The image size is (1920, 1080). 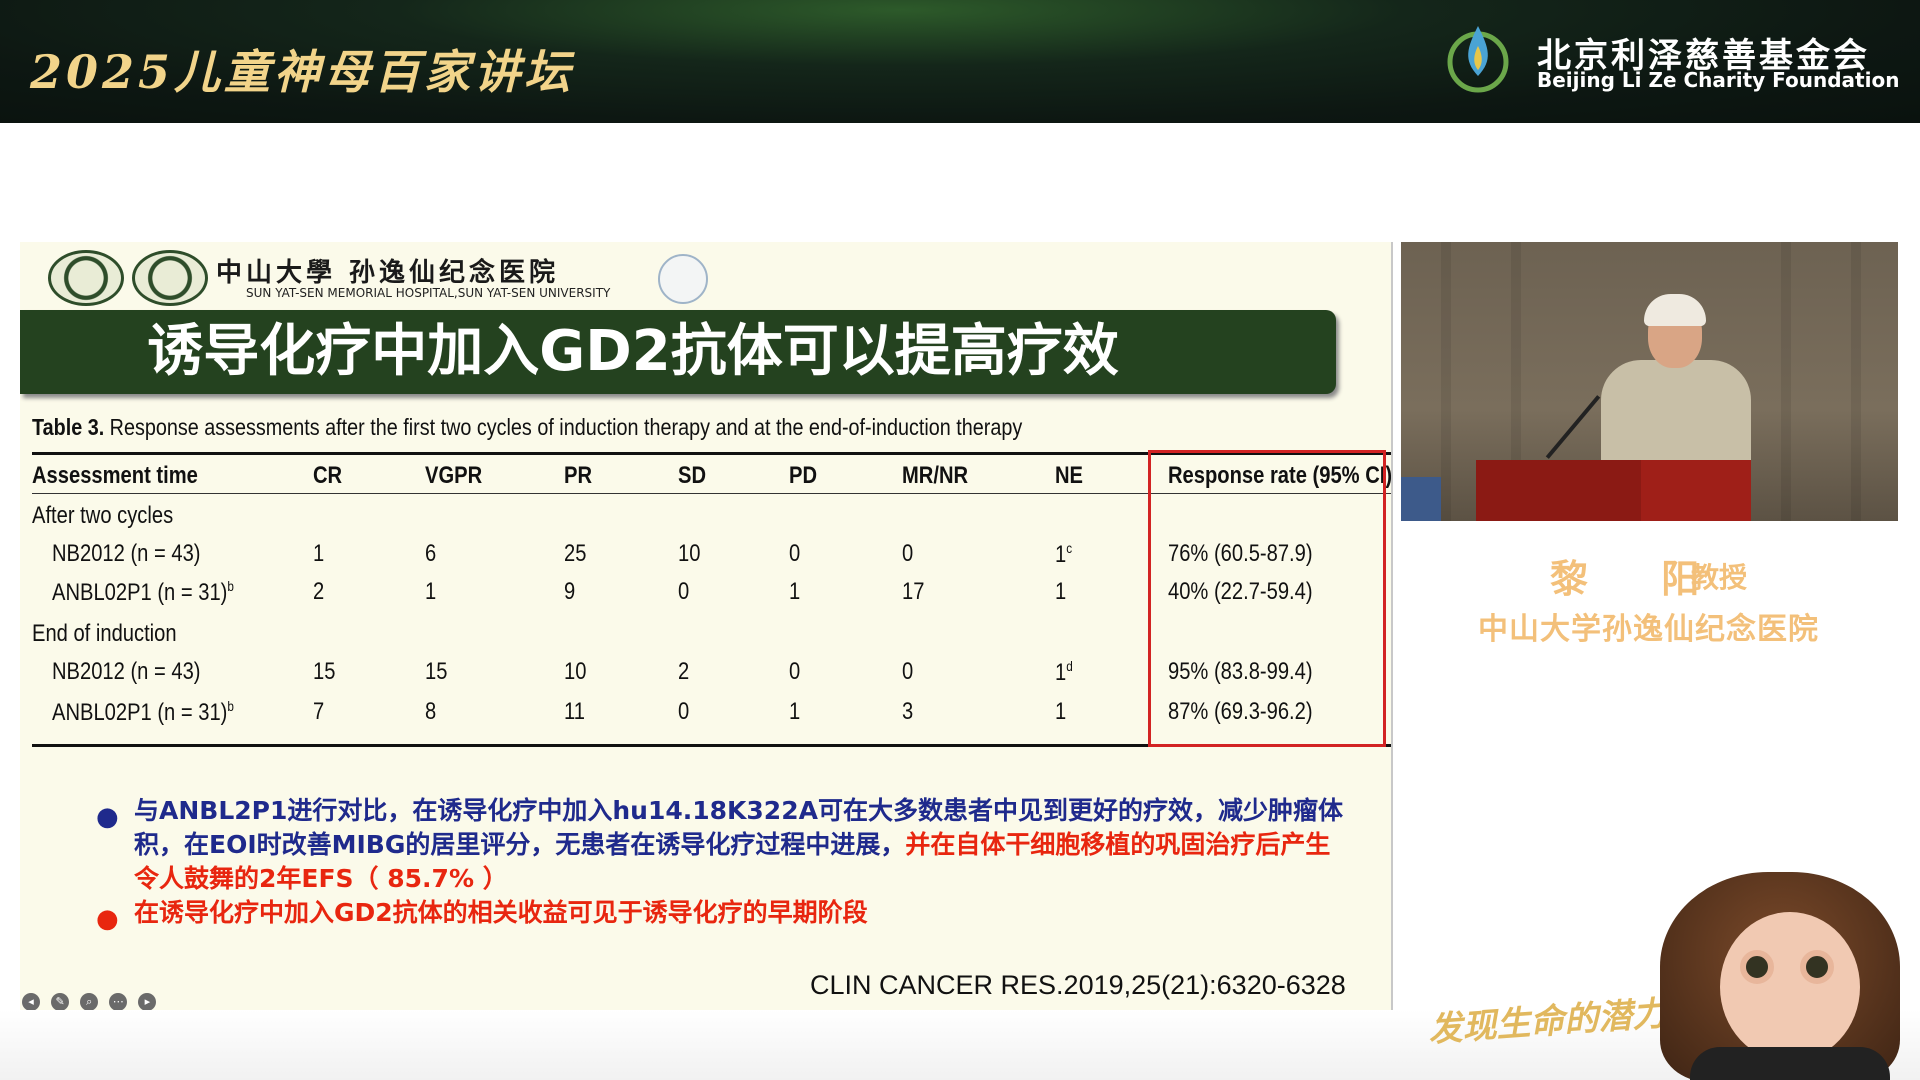 I want to click on cell-pr: 9, so click(x=570, y=591).